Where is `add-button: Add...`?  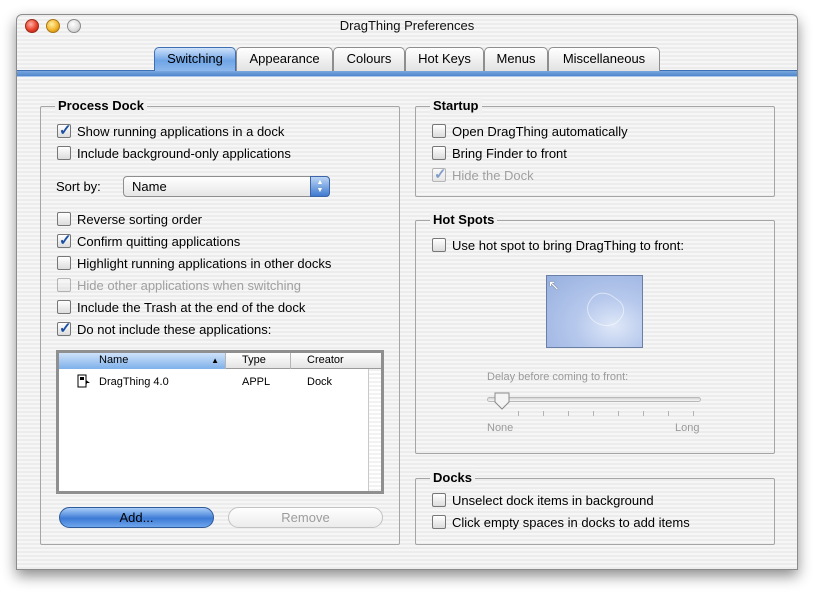 add-button: Add... is located at coordinates (136, 517).